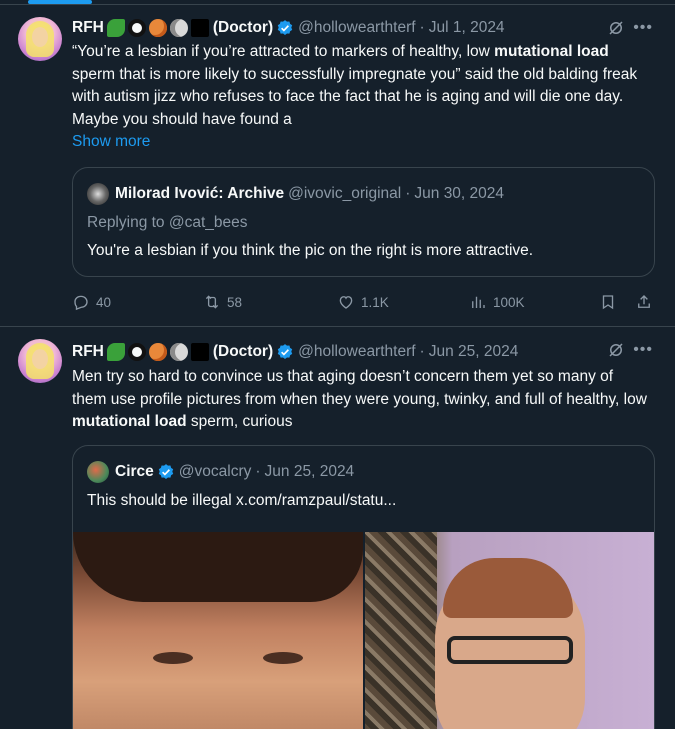 The height and width of the screenshot is (729, 675). I want to click on replying-to: Replying to @cat_bees, so click(167, 222).